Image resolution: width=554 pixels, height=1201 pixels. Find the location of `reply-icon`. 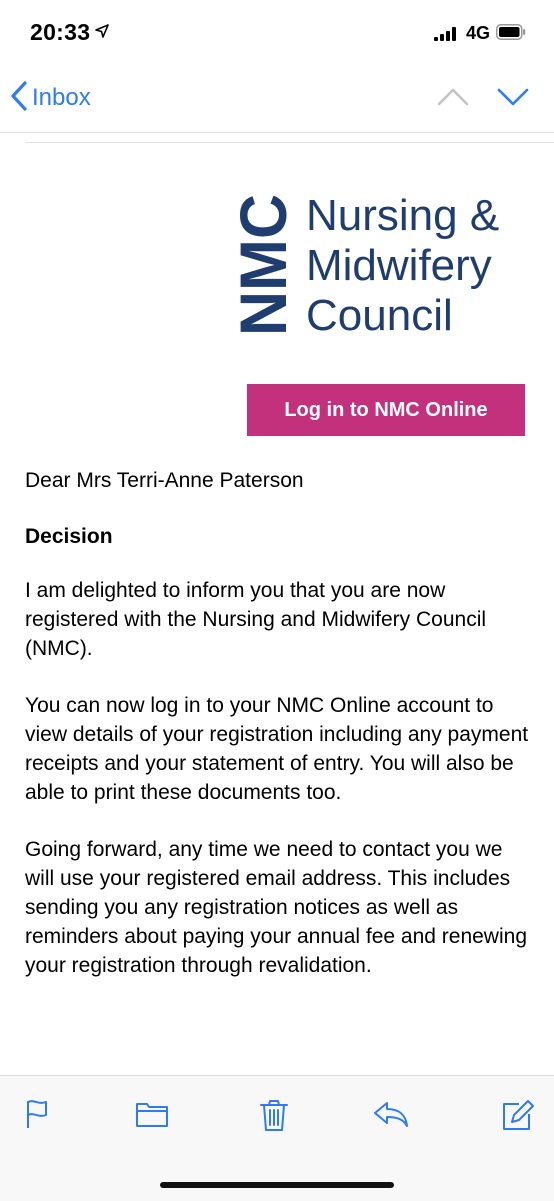

reply-icon is located at coordinates (391, 1116).